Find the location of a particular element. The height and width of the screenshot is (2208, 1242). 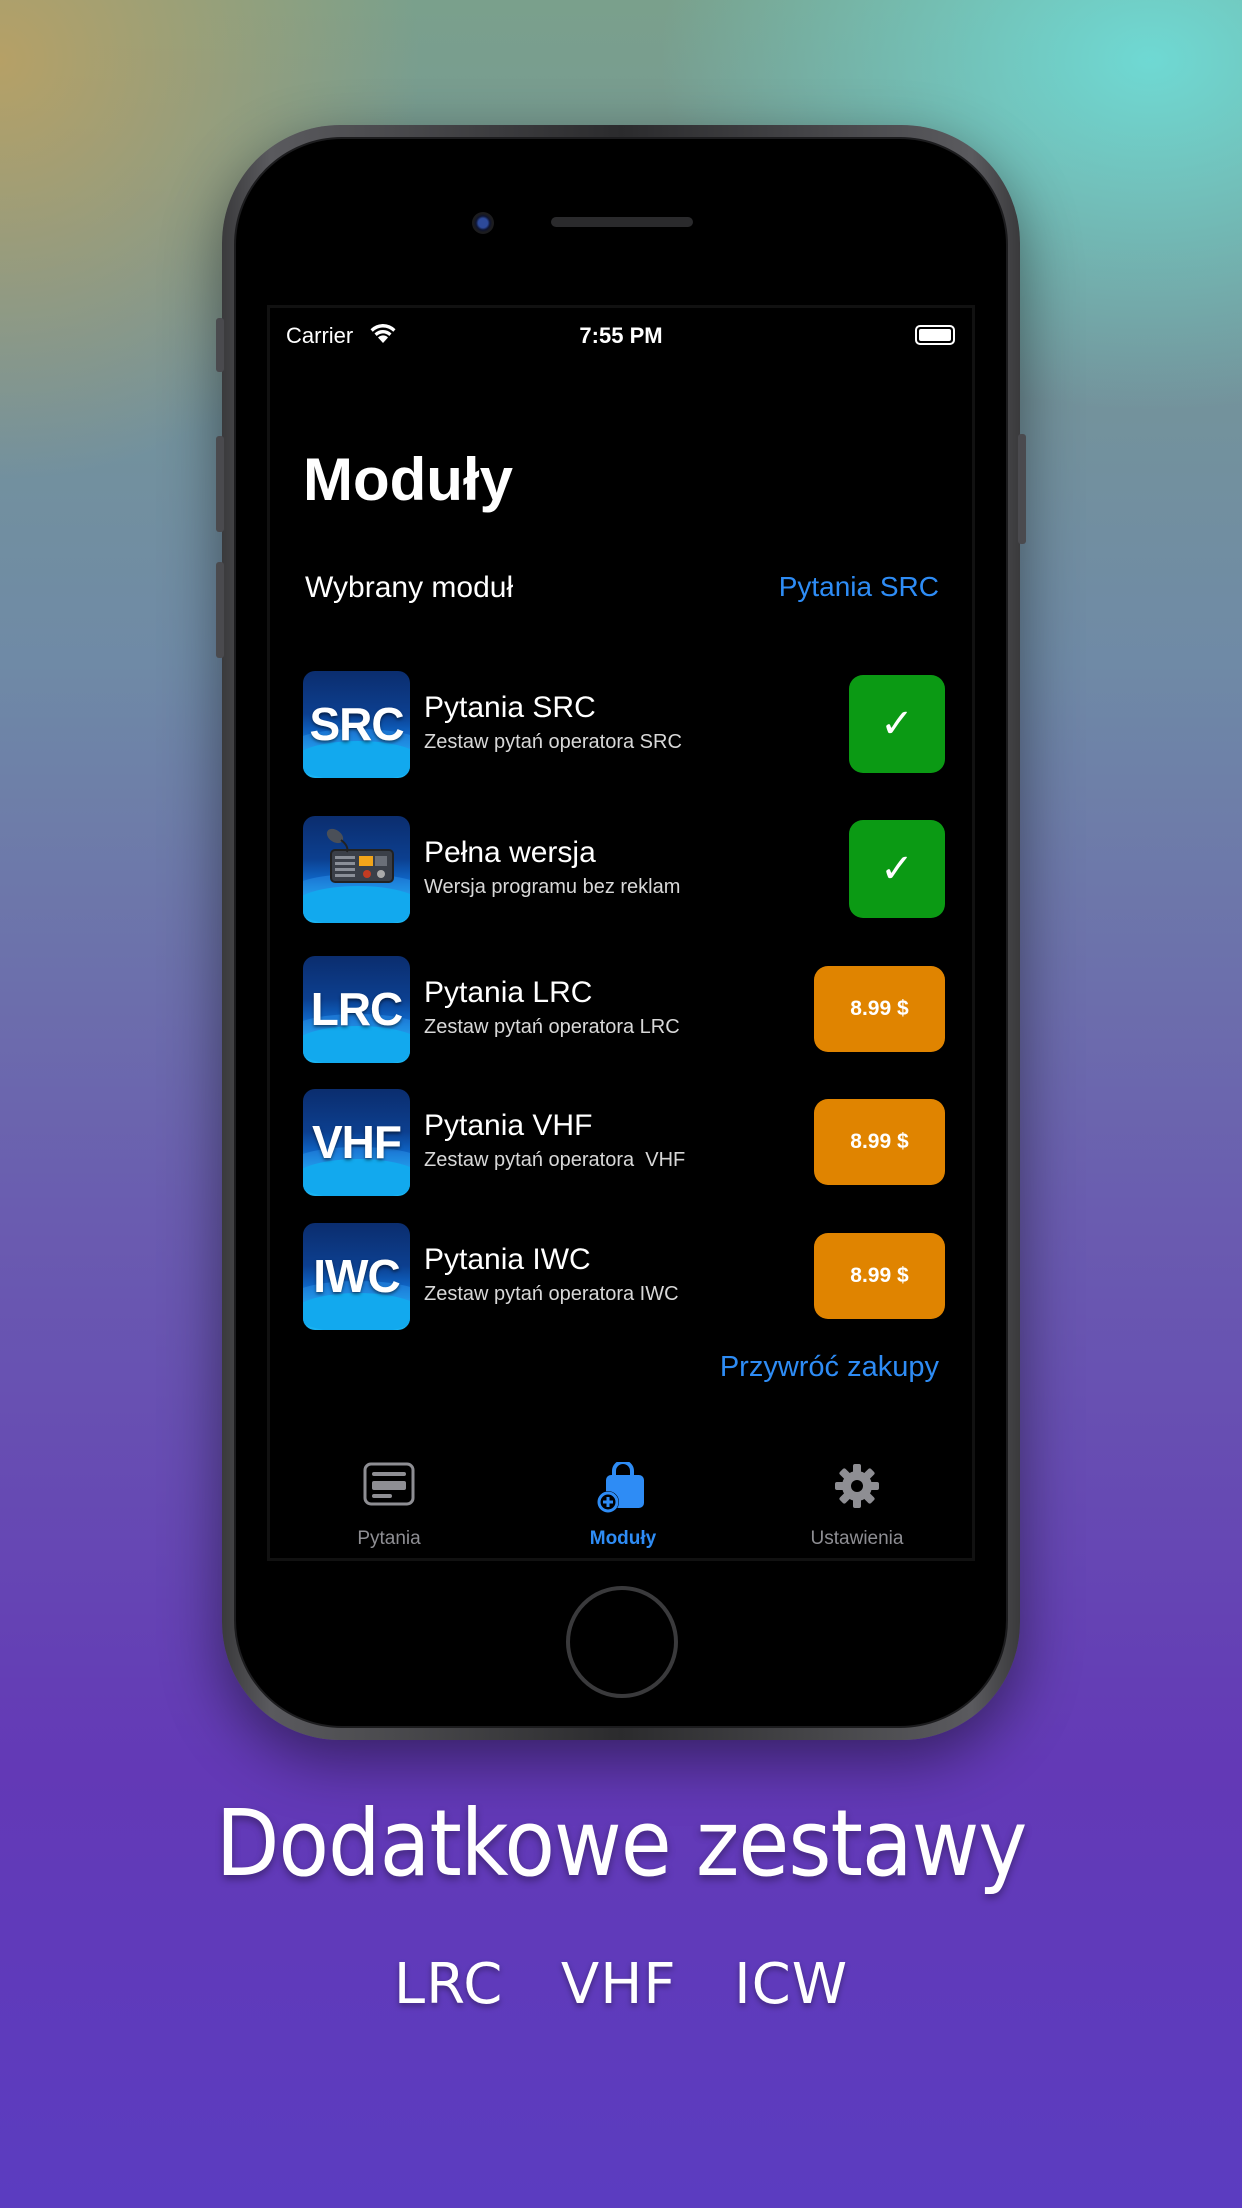

tab-moduly: Moduły is located at coordinates (623, 1504).